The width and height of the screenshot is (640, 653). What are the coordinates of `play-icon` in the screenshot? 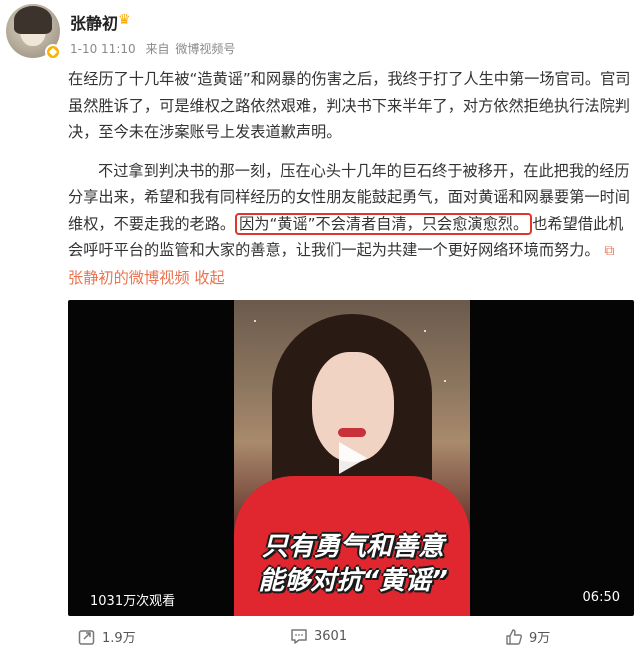 It's located at (351, 458).